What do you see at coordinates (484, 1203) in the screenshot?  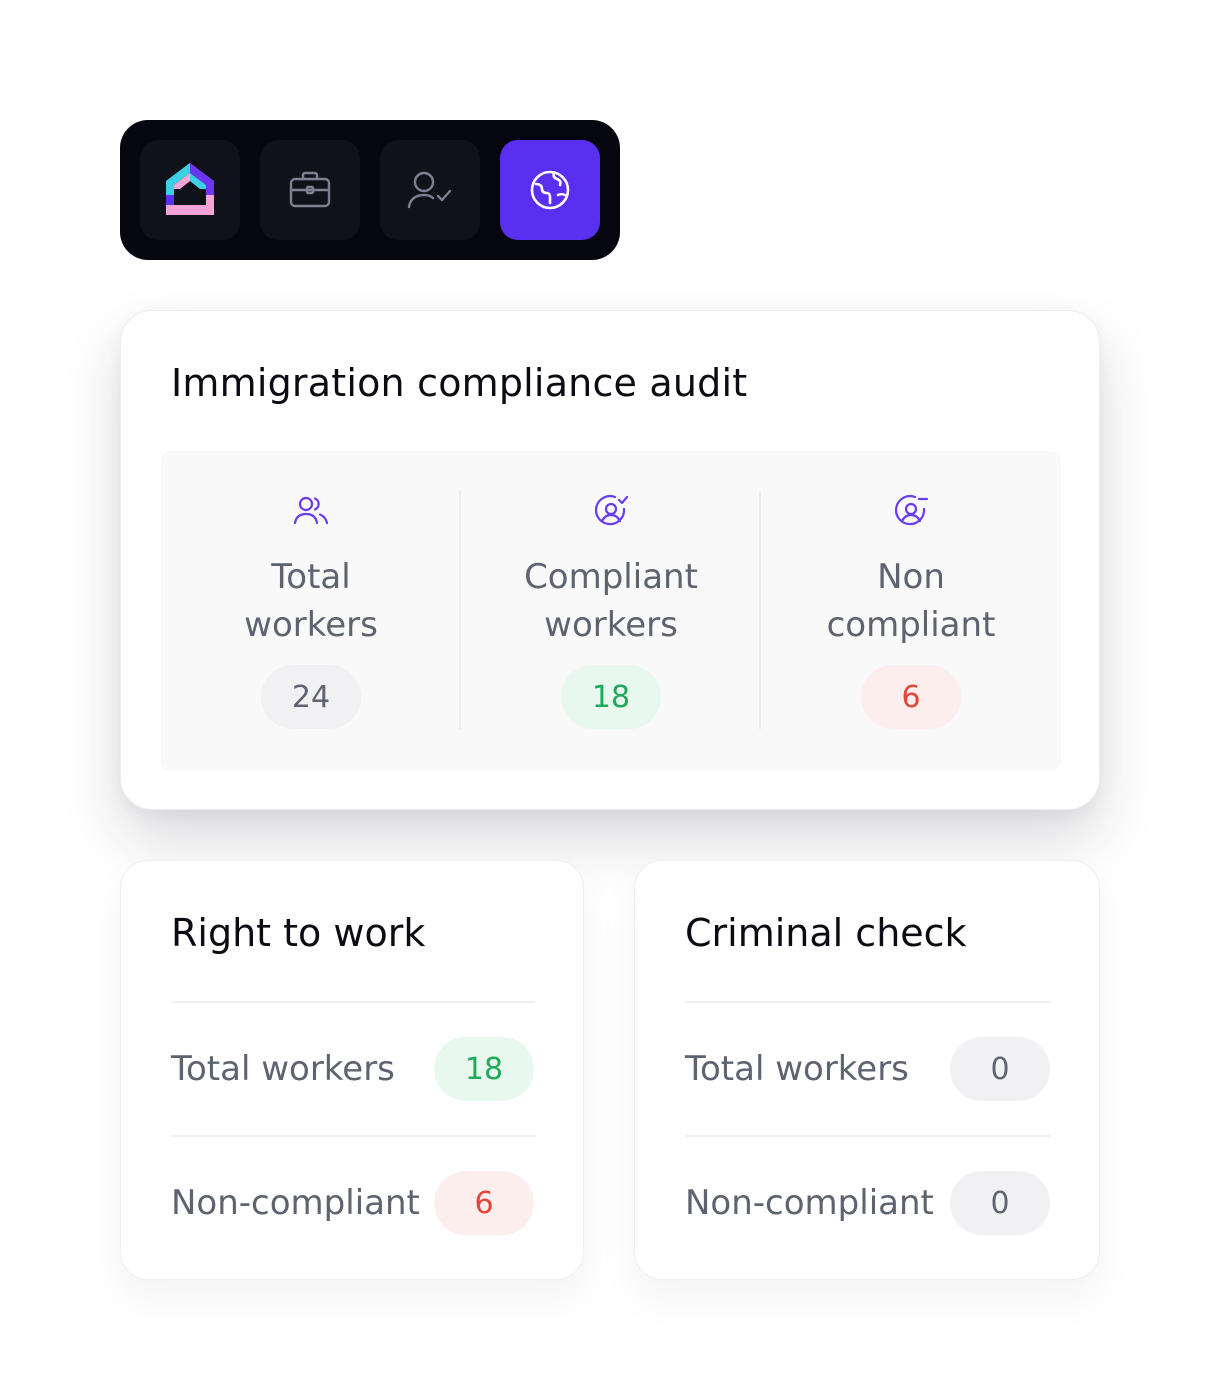 I see `non-compliant-value: 6` at bounding box center [484, 1203].